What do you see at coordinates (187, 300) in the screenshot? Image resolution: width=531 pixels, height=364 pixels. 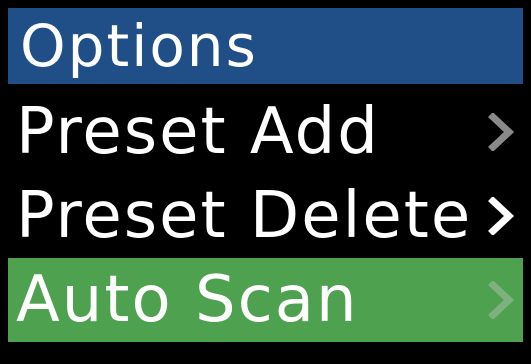 I see `menu-item-label: Auto Scan` at bounding box center [187, 300].